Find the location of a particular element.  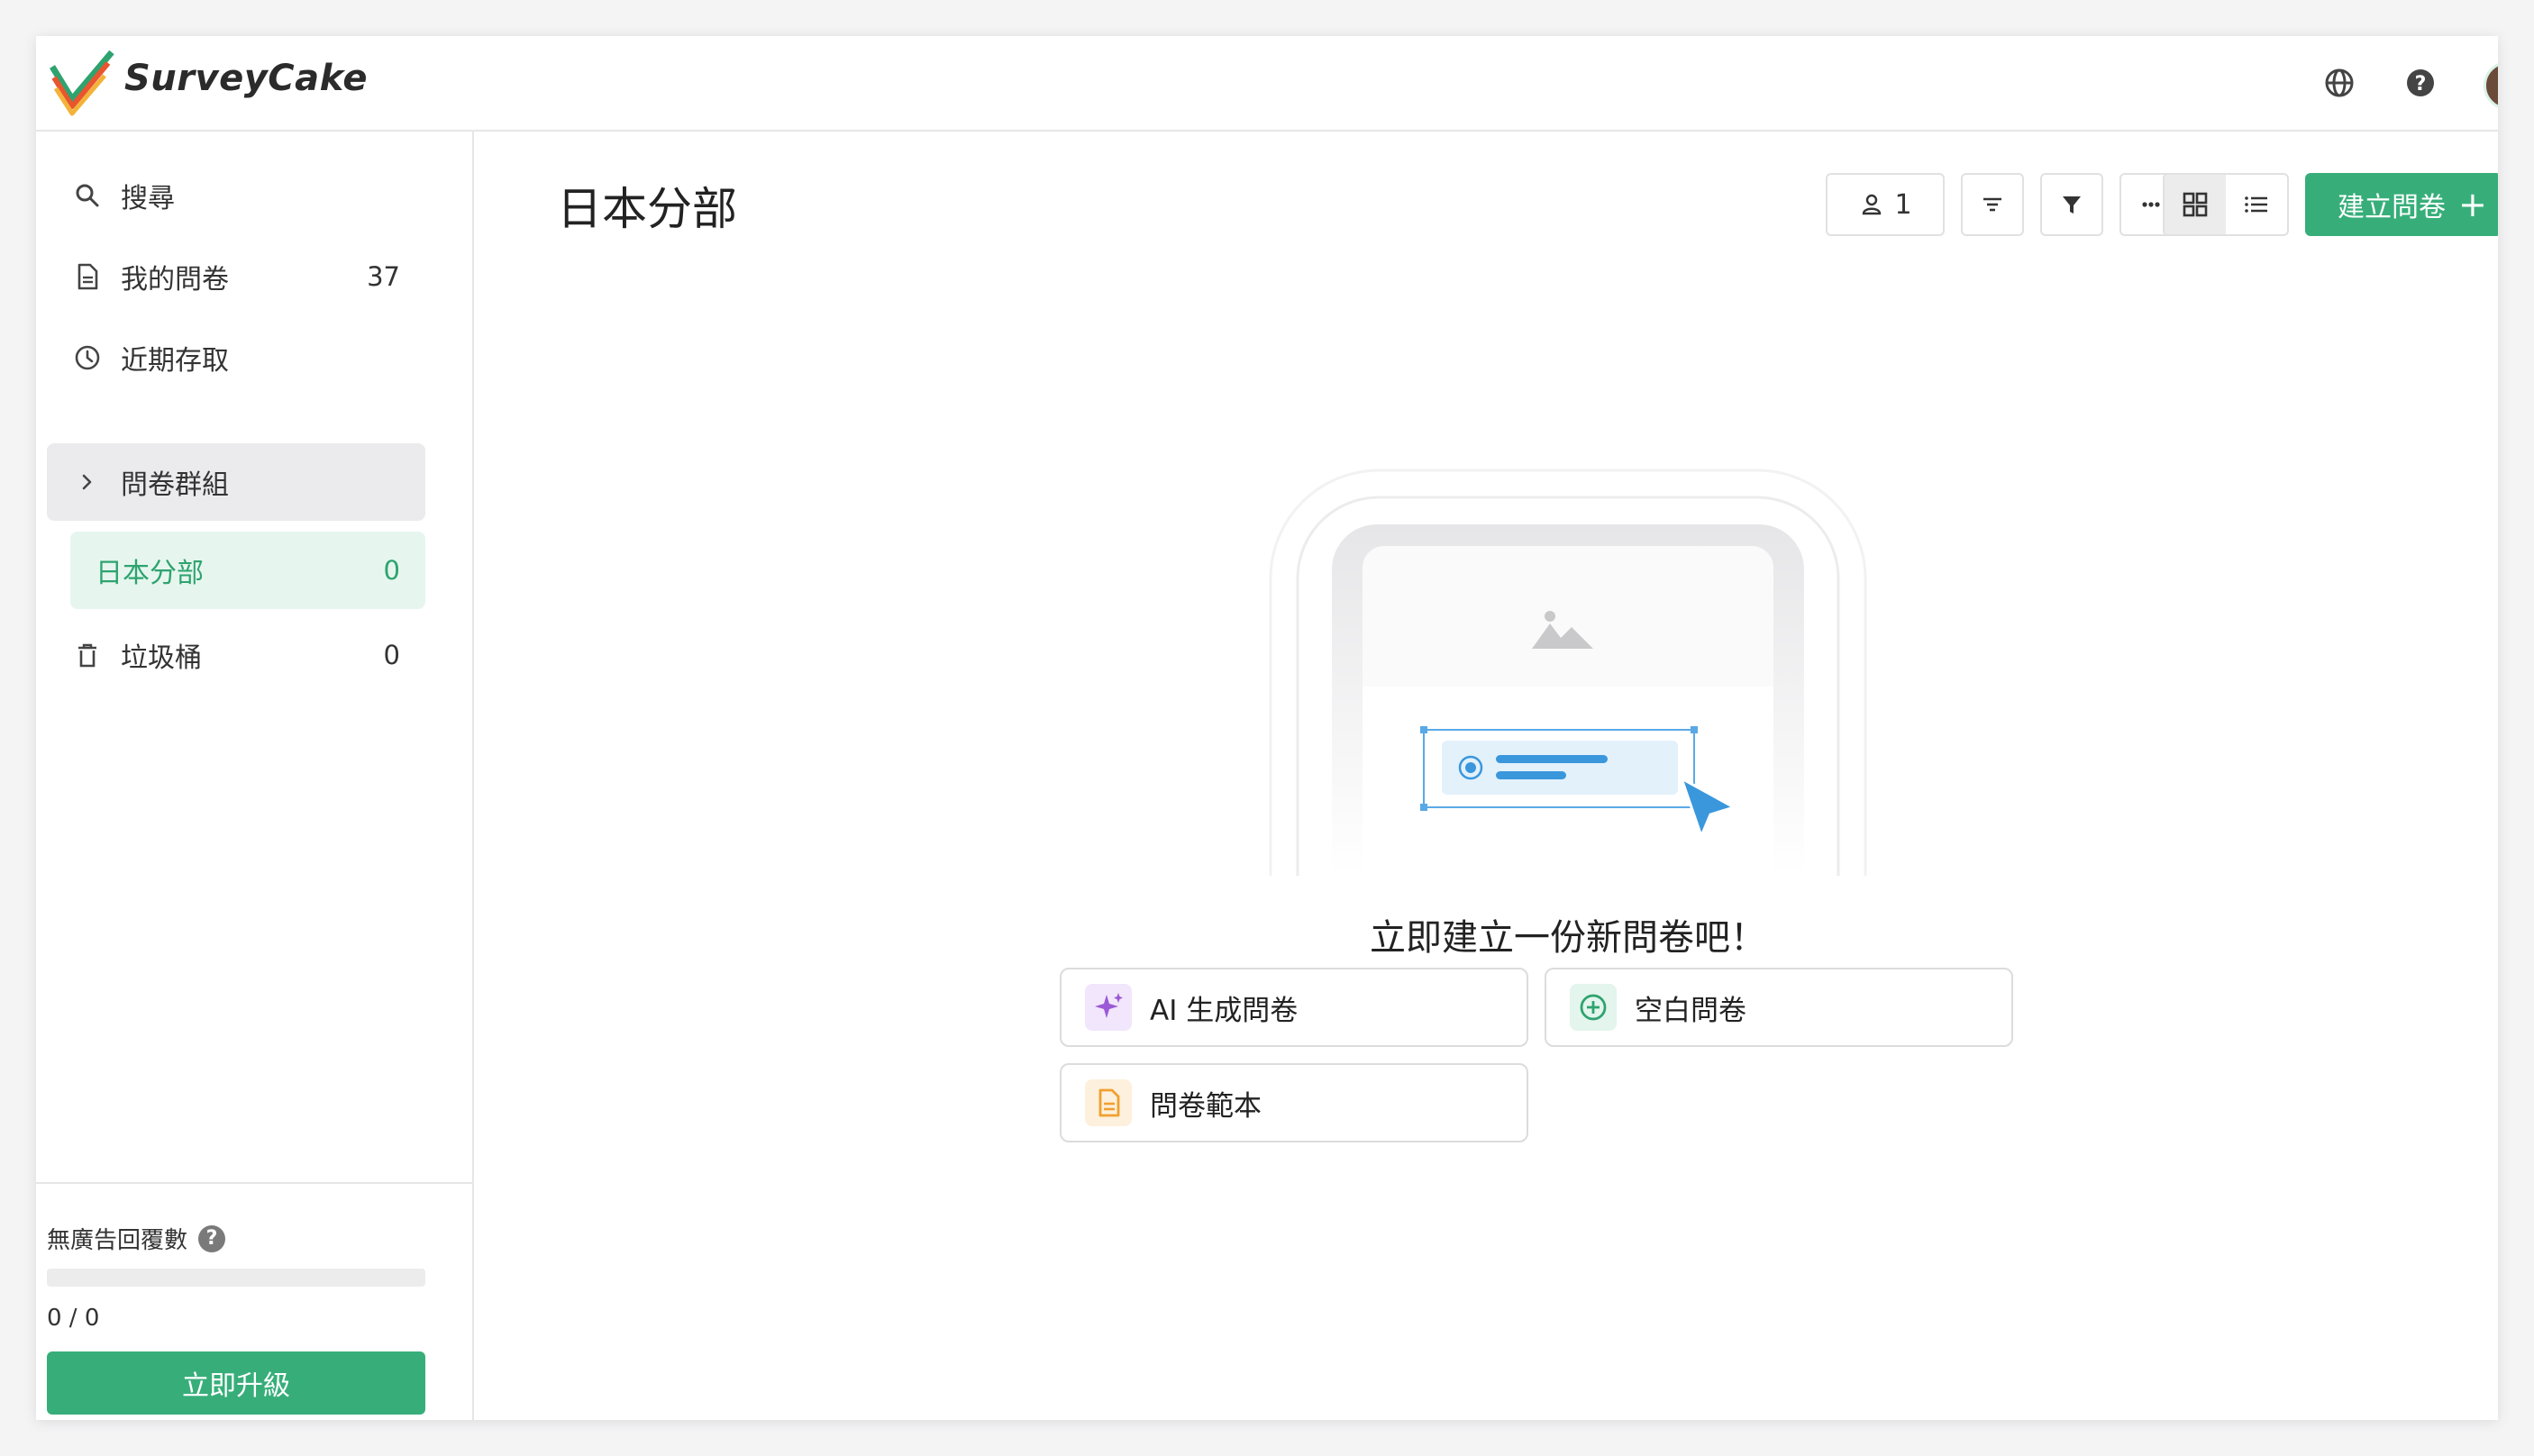

sidebar-item-japan-branch: 日本分部 0 is located at coordinates (247, 570).